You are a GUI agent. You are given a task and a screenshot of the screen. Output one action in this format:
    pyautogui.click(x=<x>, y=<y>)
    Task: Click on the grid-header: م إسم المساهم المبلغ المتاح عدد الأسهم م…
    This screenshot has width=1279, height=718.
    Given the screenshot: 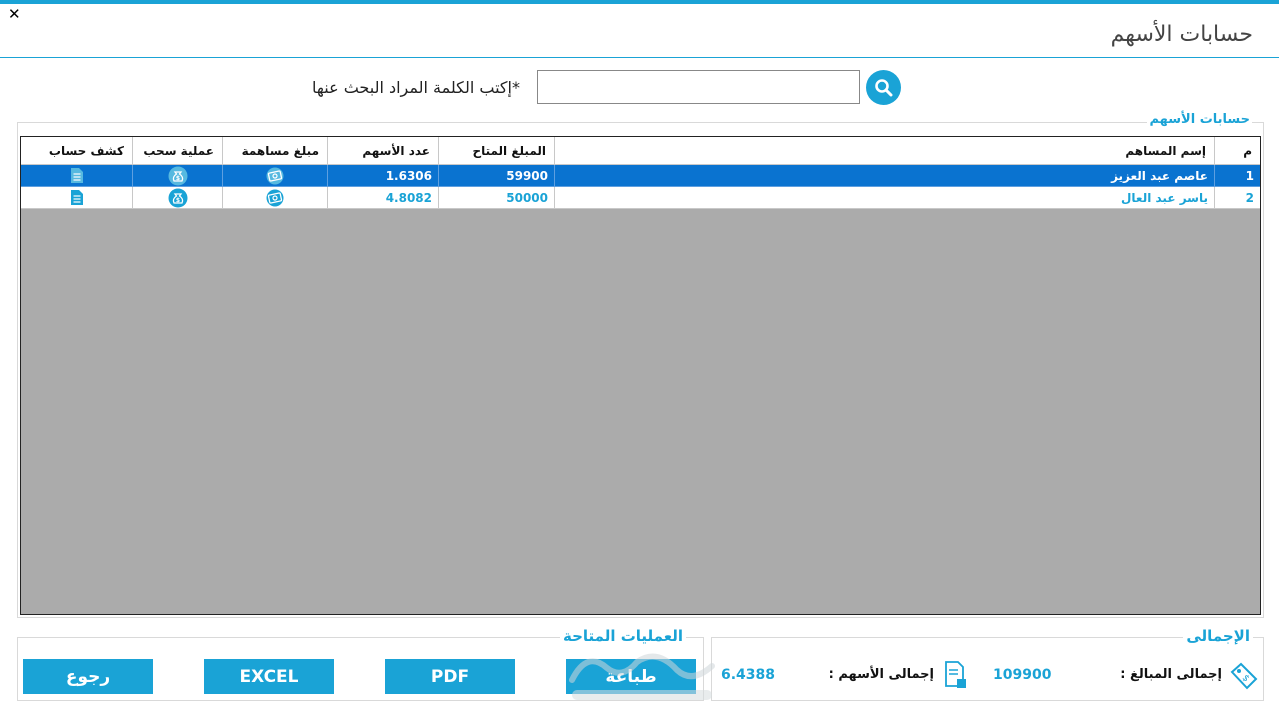 What is the action you would take?
    pyautogui.click(x=640, y=151)
    